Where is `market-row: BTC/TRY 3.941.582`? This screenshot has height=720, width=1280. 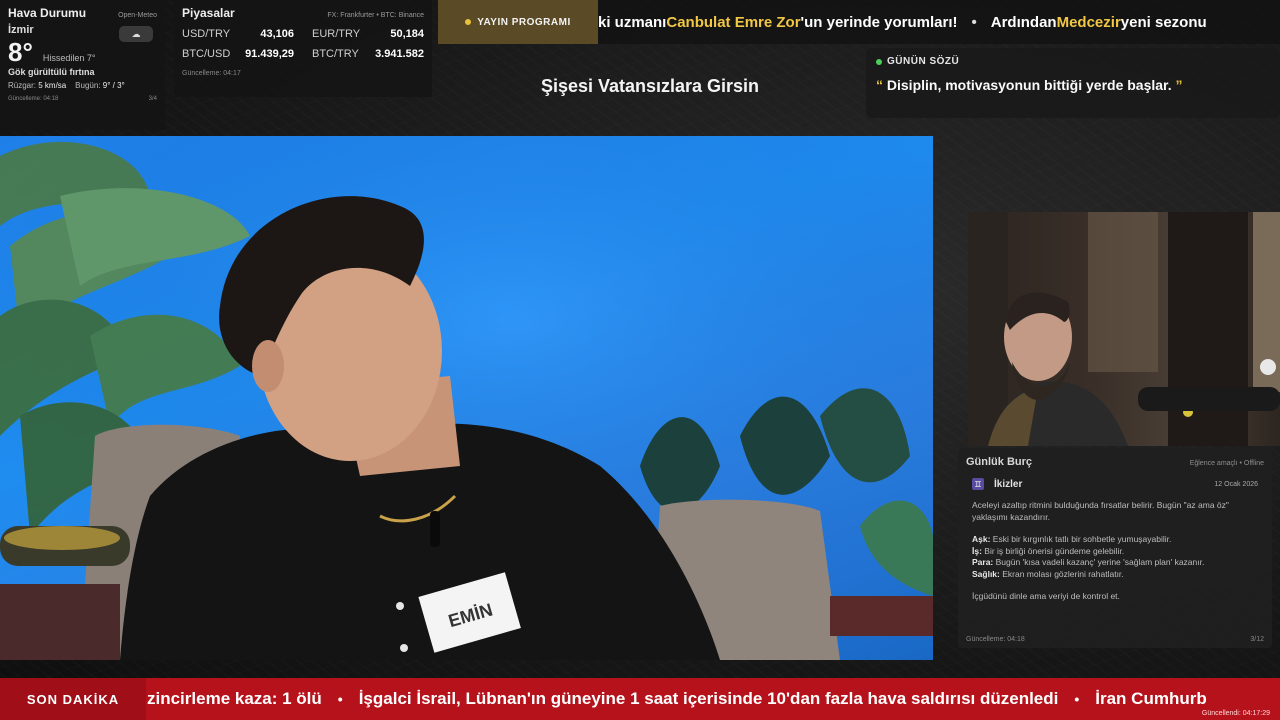 market-row: BTC/TRY 3.941.582 is located at coordinates (368, 54).